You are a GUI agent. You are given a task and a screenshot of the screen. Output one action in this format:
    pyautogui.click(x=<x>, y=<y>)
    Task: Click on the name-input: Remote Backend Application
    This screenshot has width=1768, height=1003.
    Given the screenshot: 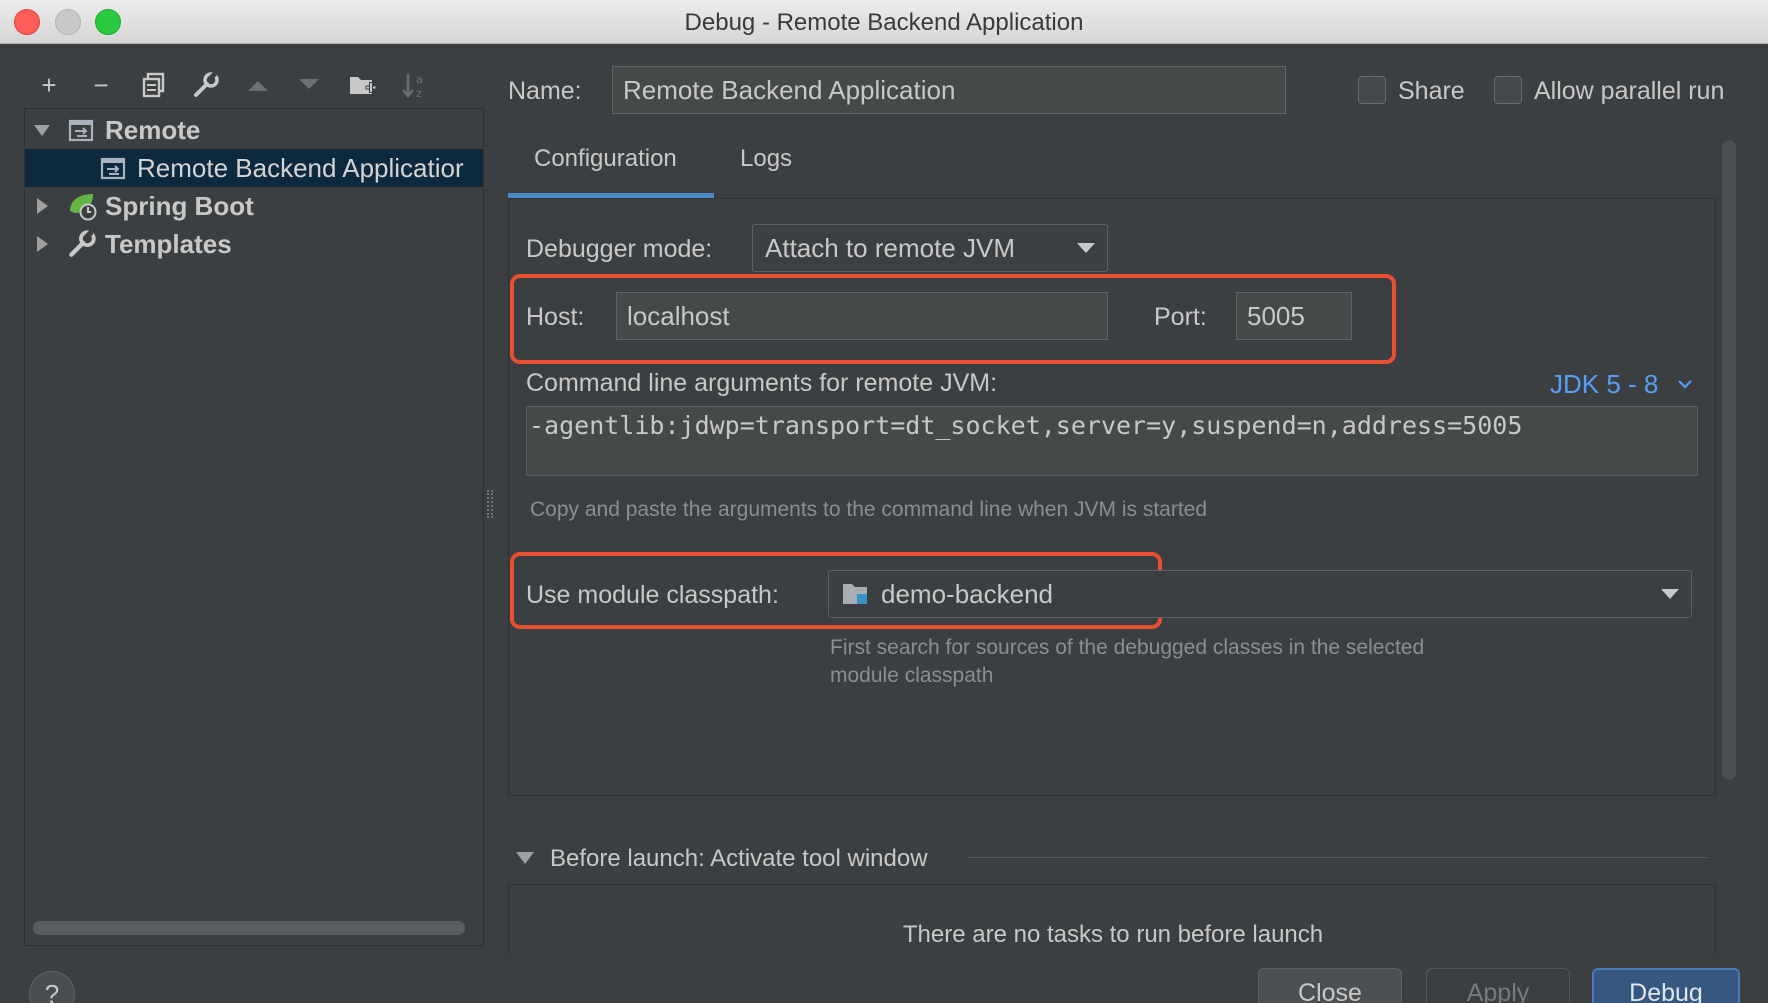 What is the action you would take?
    pyautogui.click(x=949, y=90)
    